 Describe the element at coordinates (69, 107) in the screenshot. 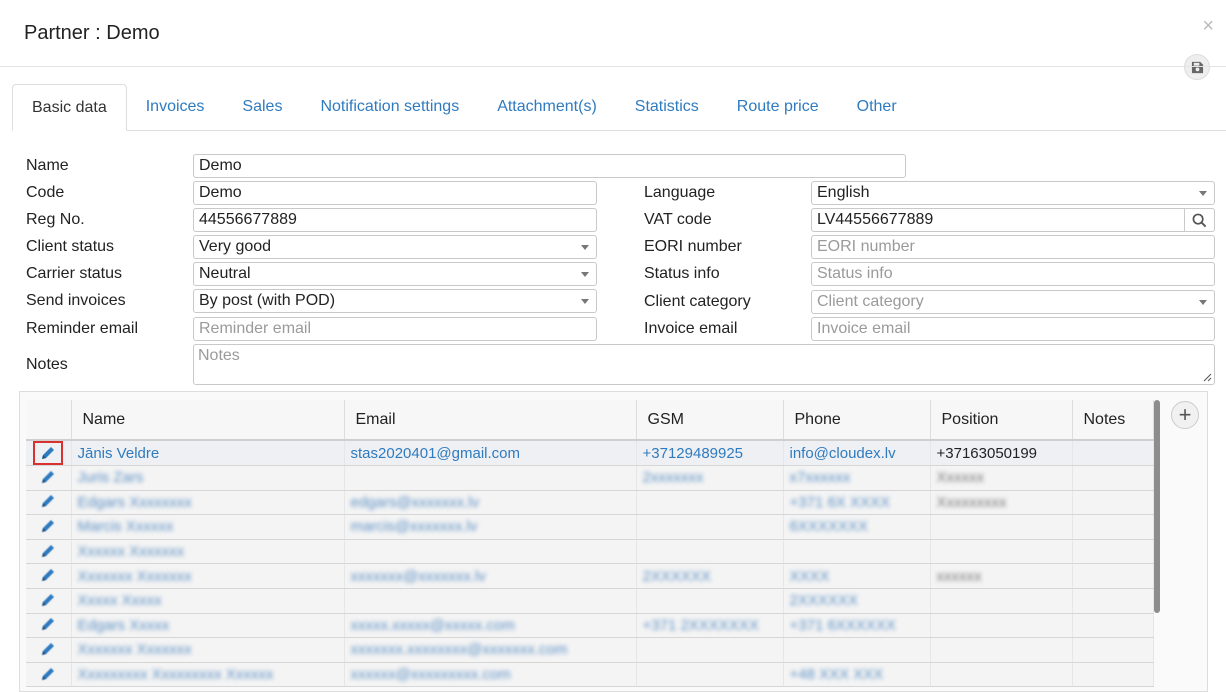

I see `tab-basic-data: Basic data` at that location.